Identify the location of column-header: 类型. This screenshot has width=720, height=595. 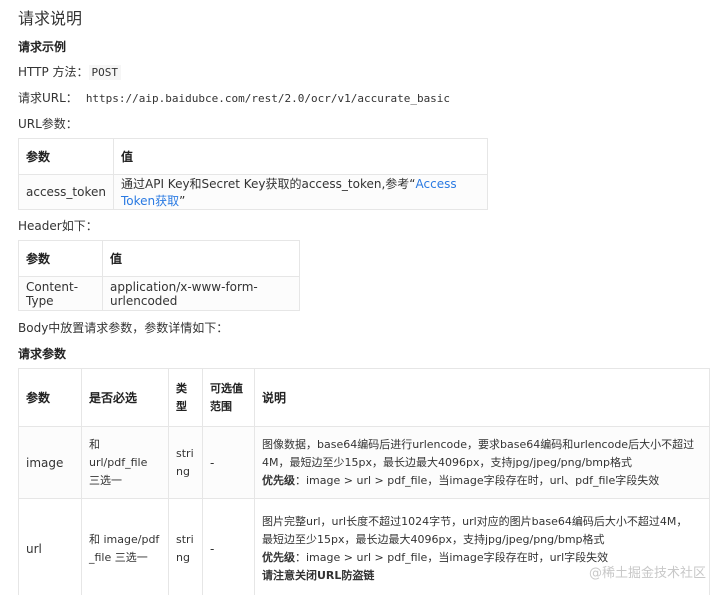
(185, 397).